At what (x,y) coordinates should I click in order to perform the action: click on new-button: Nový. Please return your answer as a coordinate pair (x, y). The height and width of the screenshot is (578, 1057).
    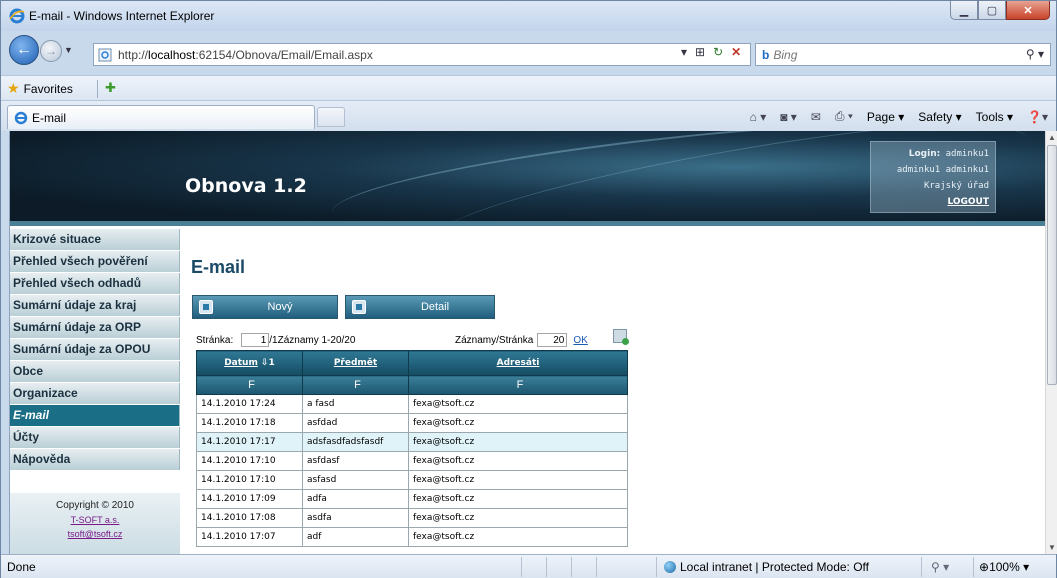
    Looking at the image, I should click on (265, 307).